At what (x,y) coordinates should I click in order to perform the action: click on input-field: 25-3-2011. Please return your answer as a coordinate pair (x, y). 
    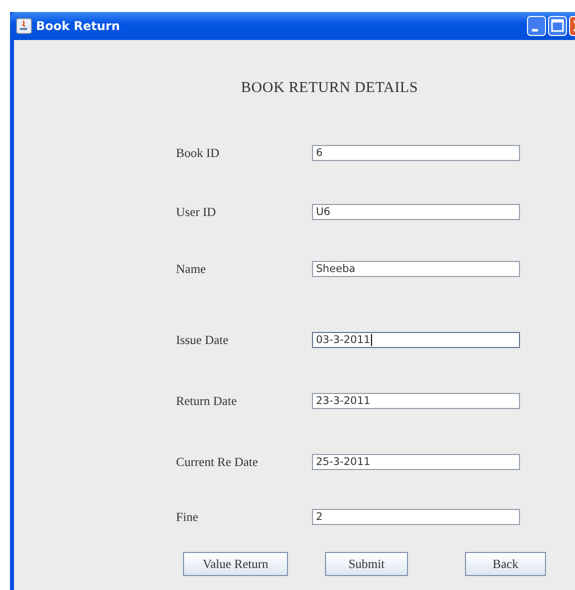
    Looking at the image, I should click on (416, 462).